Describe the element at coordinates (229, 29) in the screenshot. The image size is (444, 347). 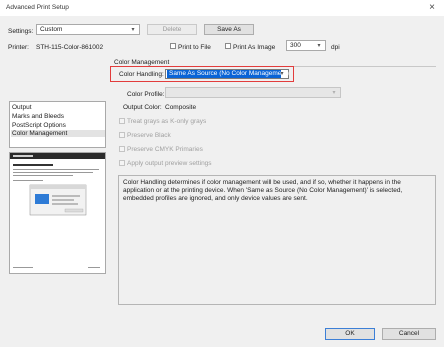
I see `save-as-button: Save As` at that location.